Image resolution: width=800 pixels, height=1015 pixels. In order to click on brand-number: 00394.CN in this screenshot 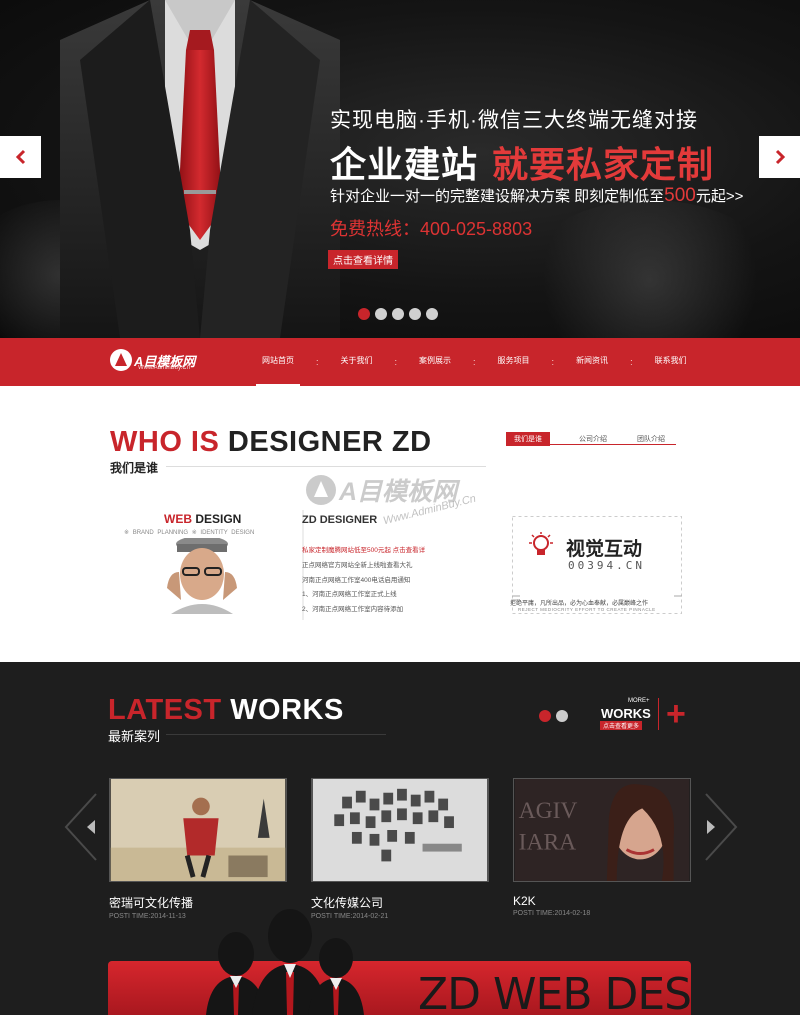, I will do `click(606, 565)`.